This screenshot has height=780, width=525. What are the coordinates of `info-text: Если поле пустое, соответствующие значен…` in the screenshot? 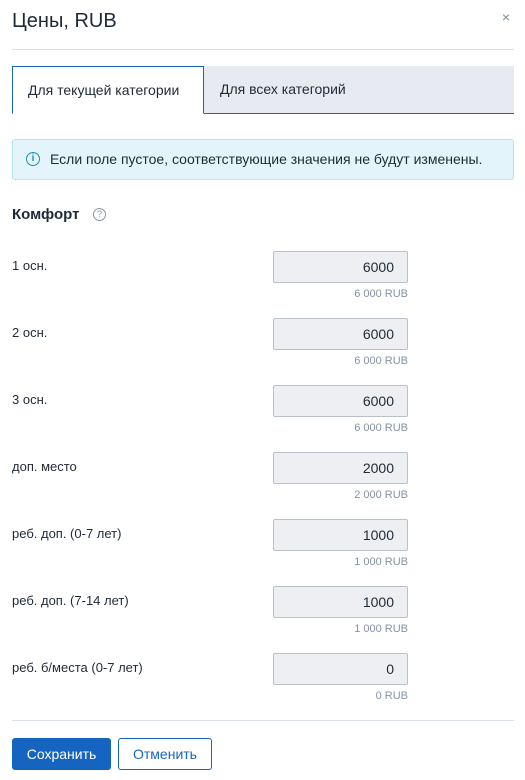 It's located at (266, 159).